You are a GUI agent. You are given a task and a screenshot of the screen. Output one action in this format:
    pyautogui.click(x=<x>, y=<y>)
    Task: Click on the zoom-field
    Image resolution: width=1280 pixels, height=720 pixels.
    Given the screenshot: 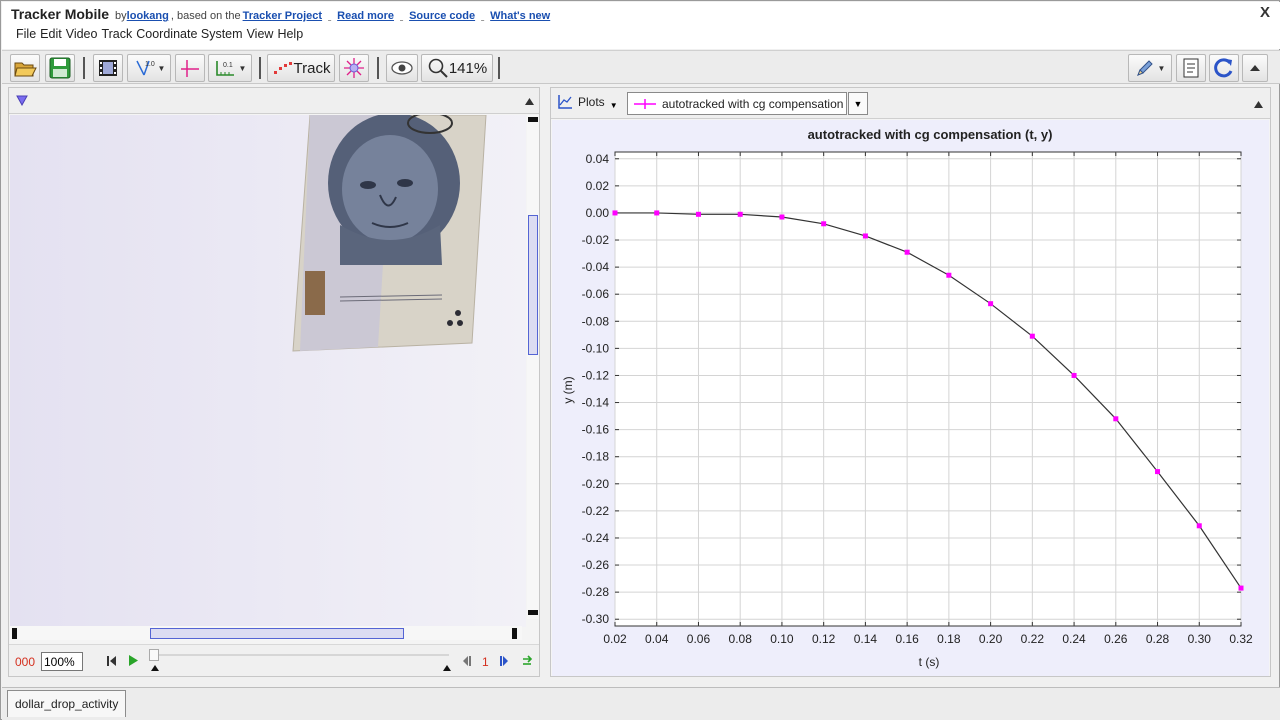 What is the action you would take?
    pyautogui.click(x=62, y=661)
    